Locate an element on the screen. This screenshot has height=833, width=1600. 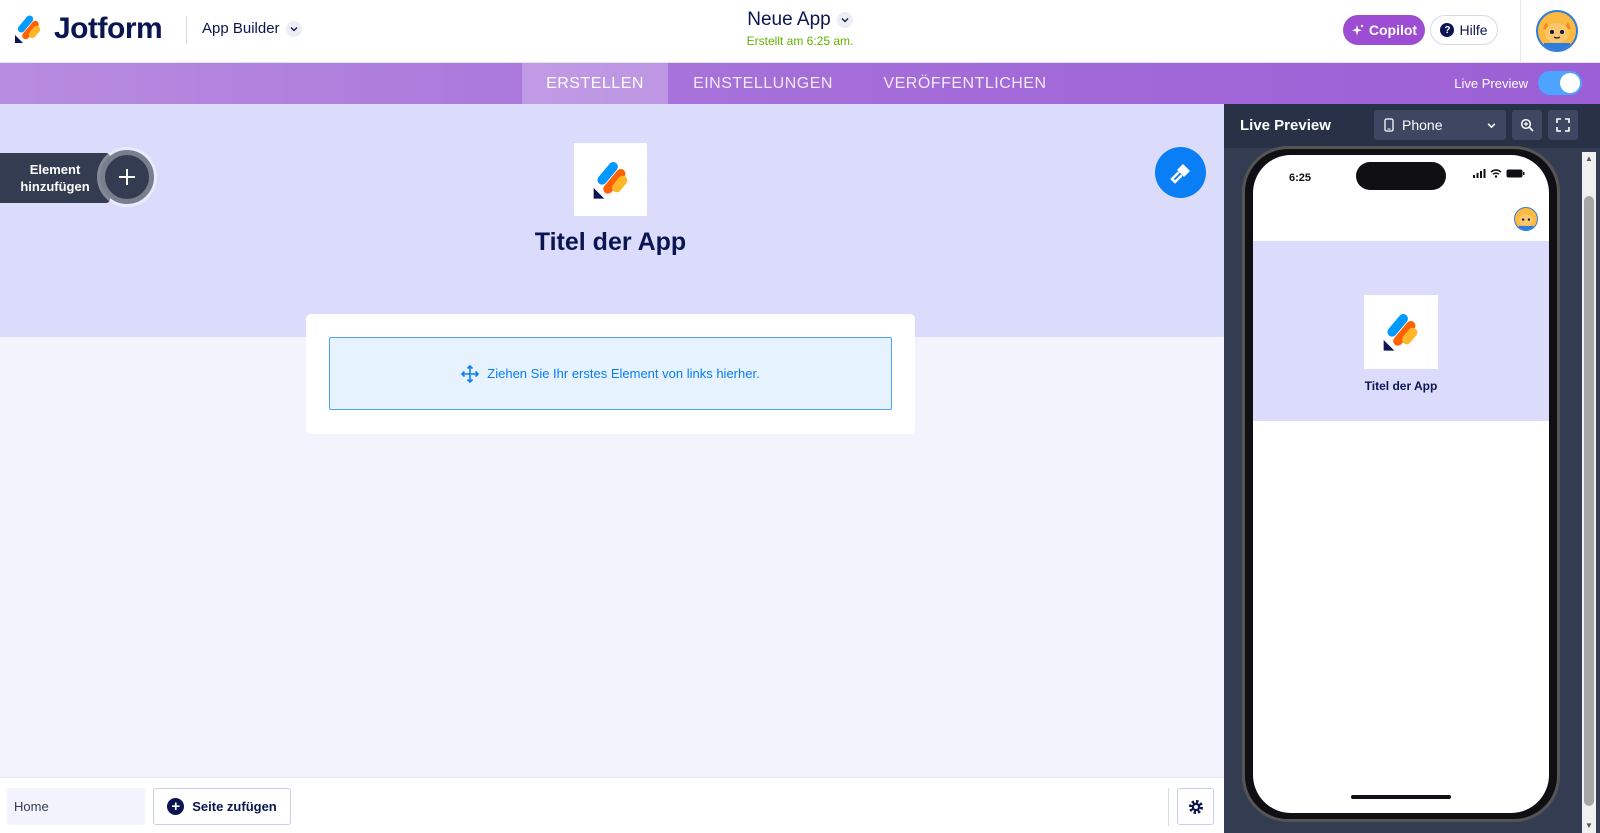
scroll-thumb is located at coordinates (1589, 501).